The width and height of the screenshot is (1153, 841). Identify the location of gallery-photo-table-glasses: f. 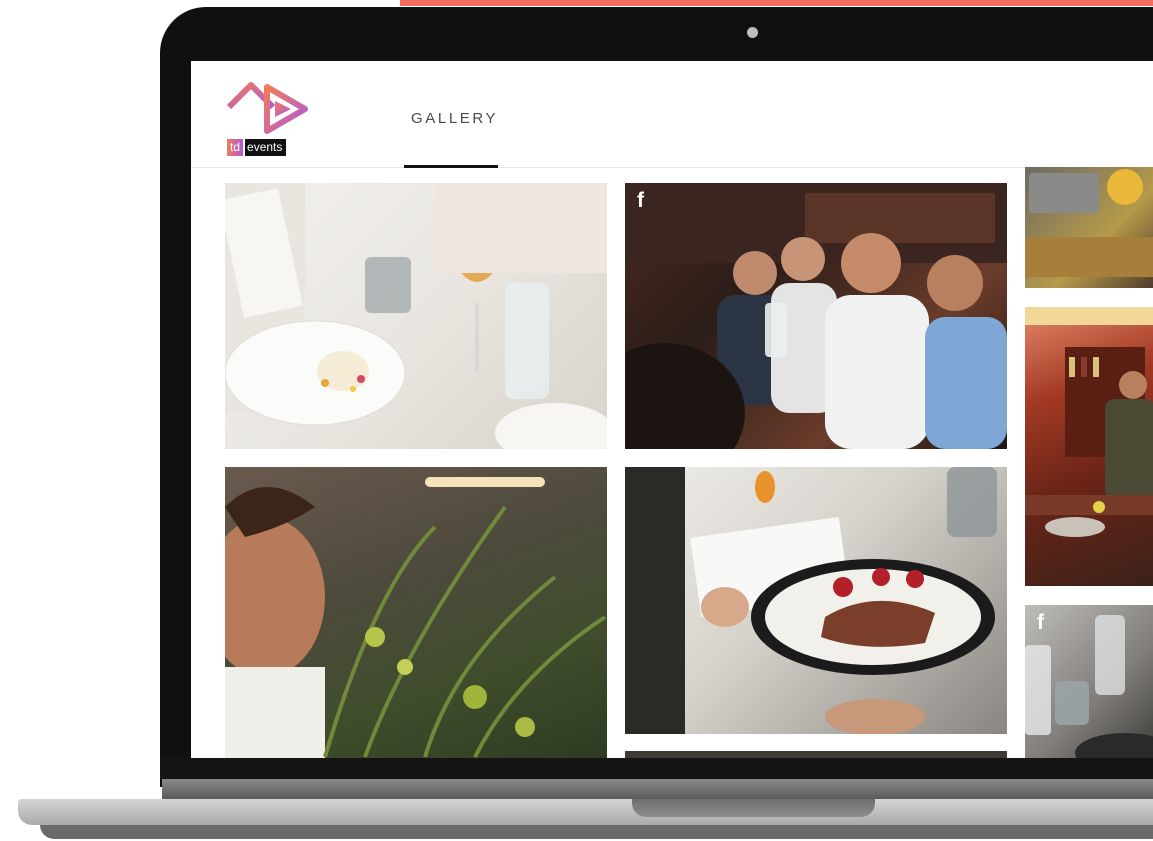
(1089, 681).